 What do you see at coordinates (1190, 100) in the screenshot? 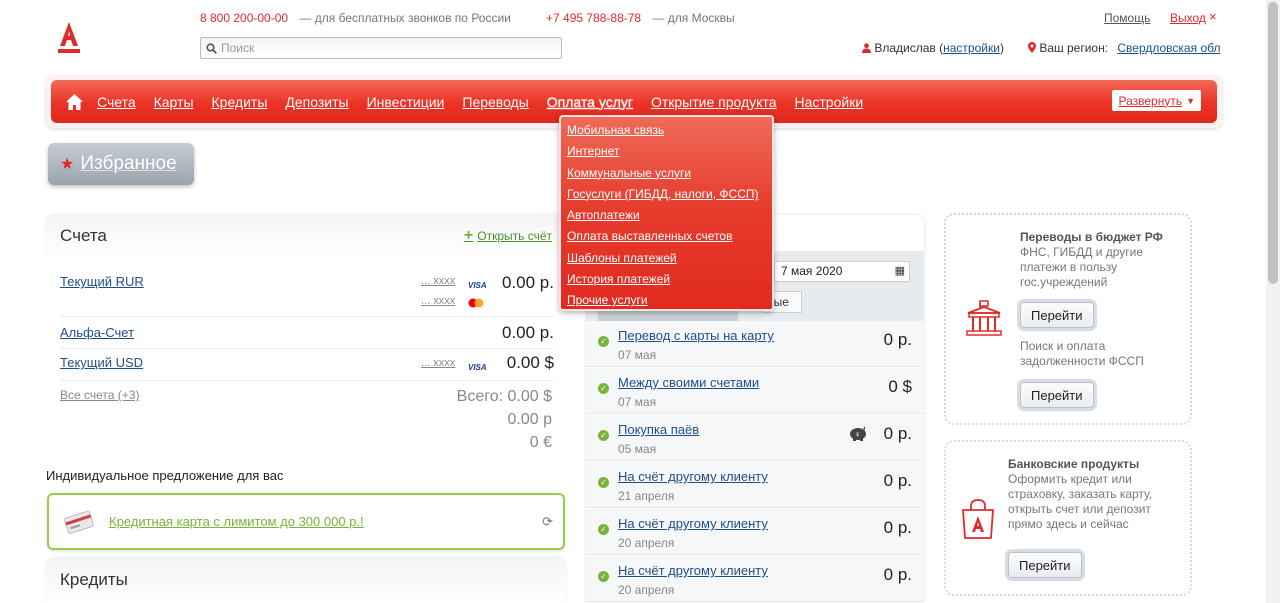
I see `triangle-down-icon: ▼` at bounding box center [1190, 100].